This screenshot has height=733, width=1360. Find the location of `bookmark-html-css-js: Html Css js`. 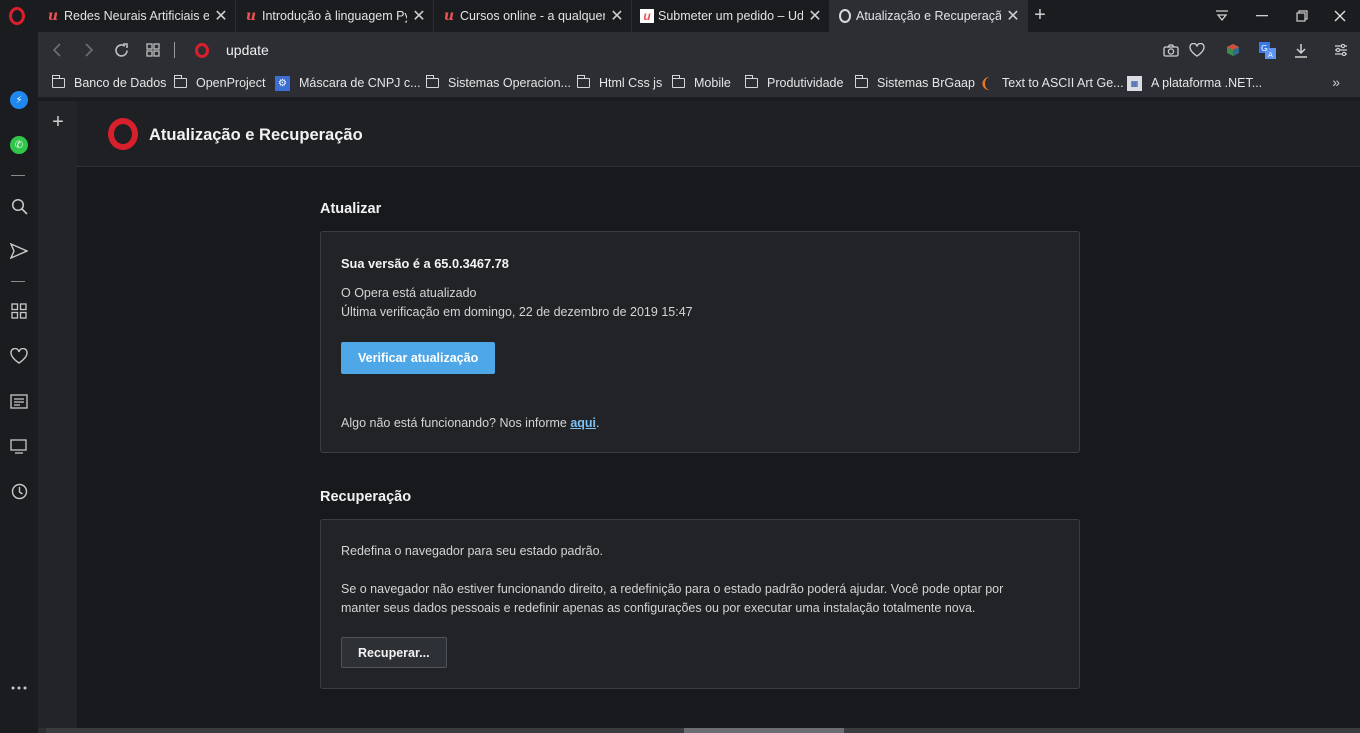

bookmark-html-css-js: Html Css js is located at coordinates (619, 83).